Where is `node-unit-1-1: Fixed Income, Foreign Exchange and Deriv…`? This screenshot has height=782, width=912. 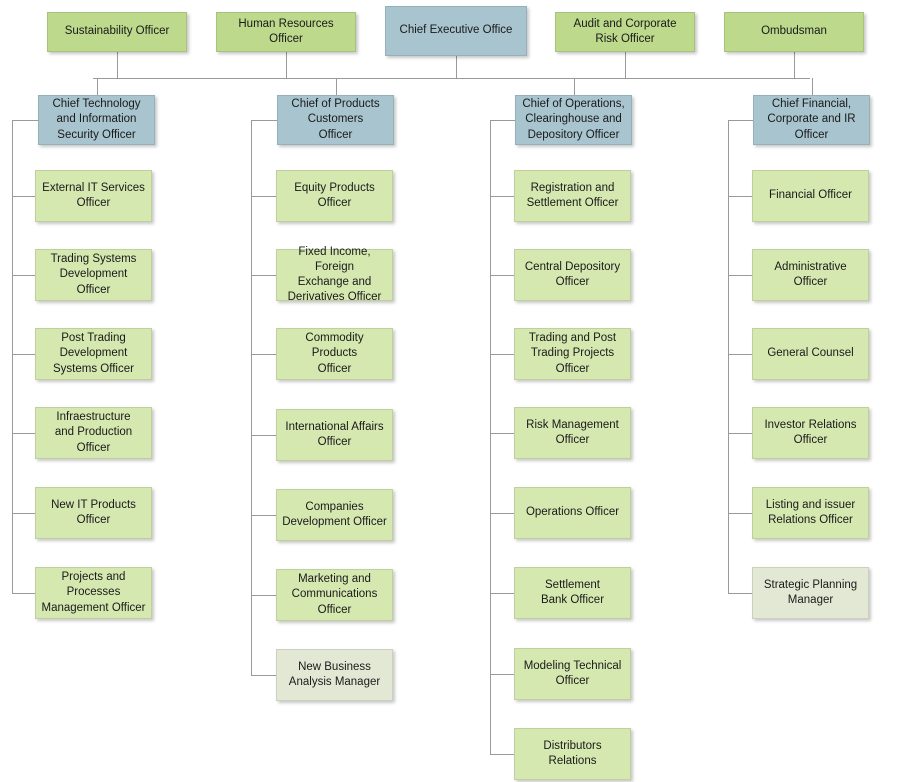 node-unit-1-1: Fixed Income, Foreign Exchange and Deriv… is located at coordinates (334, 274).